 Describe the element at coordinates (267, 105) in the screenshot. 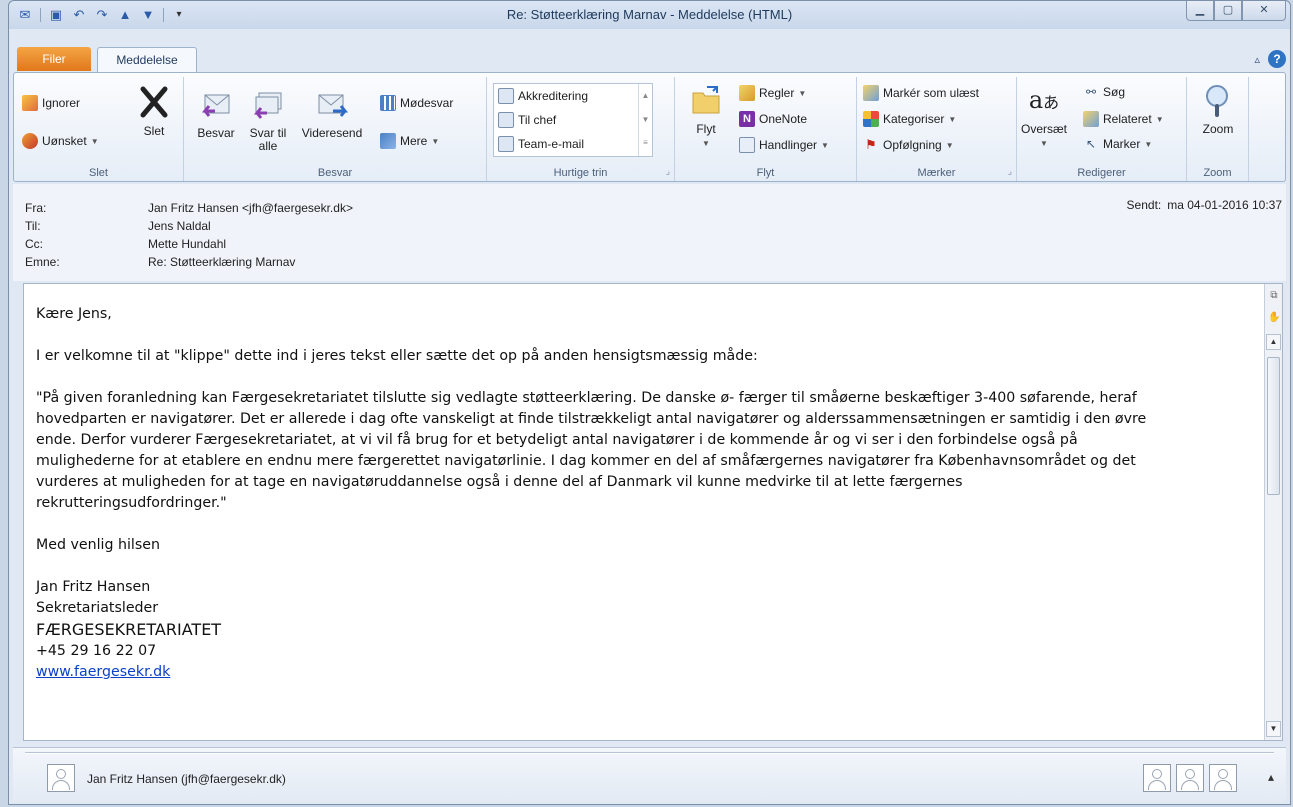

I see `reply-all-icon` at that location.